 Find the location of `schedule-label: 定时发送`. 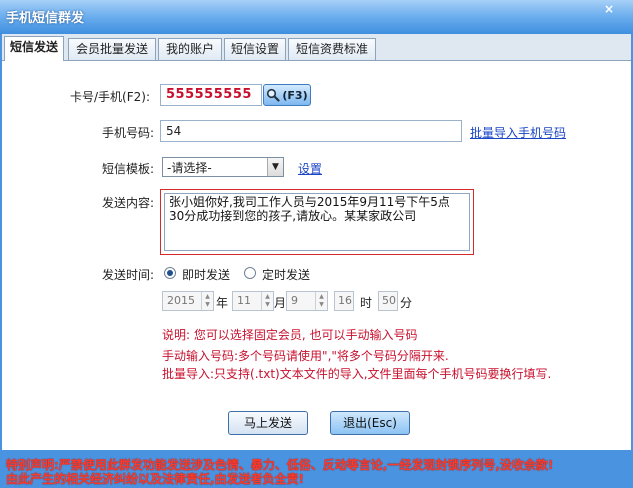

schedule-label: 定时发送 is located at coordinates (286, 275).